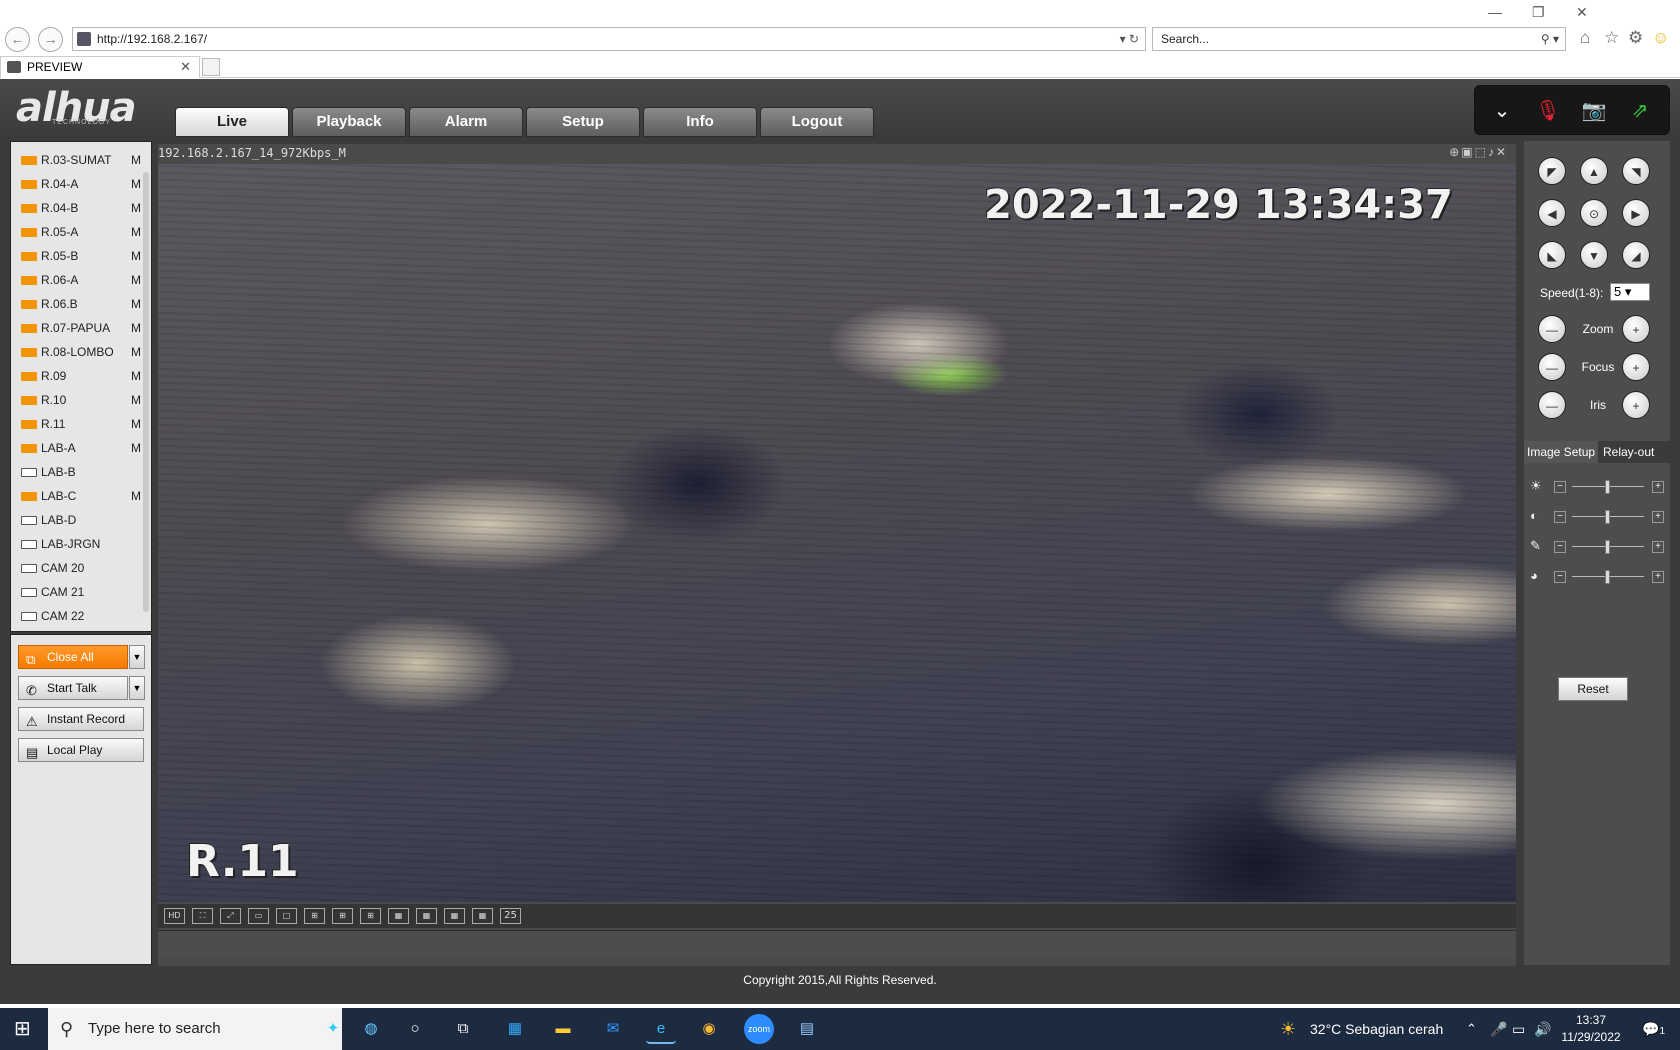 This screenshot has width=1680, height=1050. Describe the element at coordinates (185, 67) in the screenshot. I see `tab-close-icon: ✕` at that location.